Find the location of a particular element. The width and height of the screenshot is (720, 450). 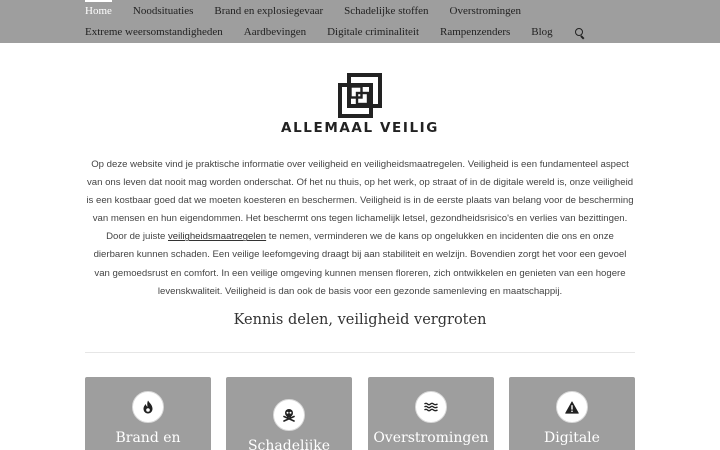

logo-icon is located at coordinates (360, 95).